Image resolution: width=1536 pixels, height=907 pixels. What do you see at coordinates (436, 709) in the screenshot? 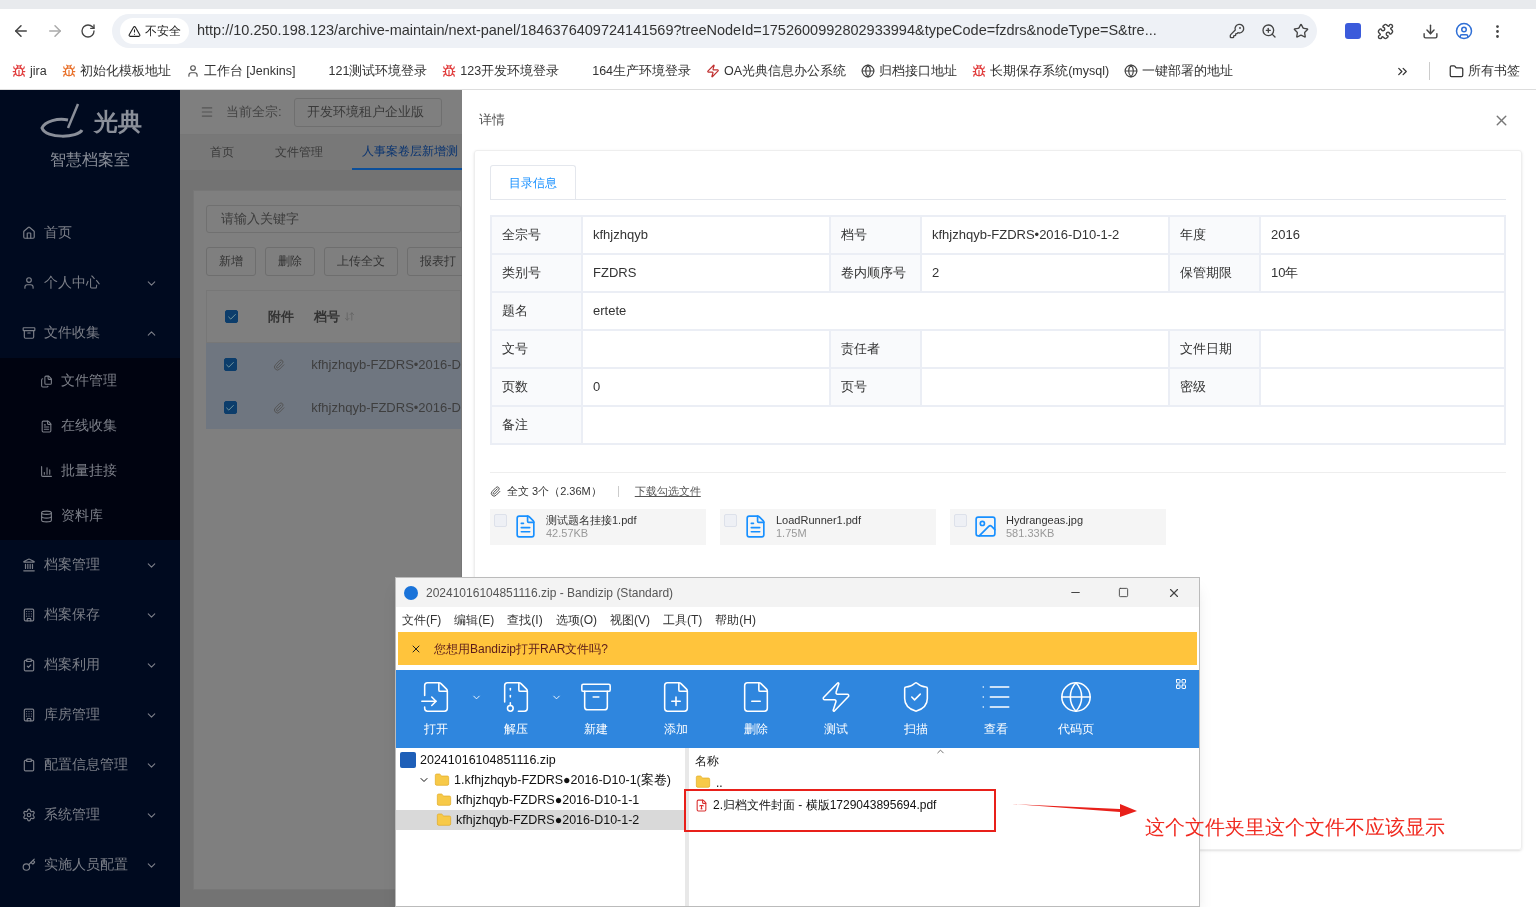
I see `ribbon-button: 打开` at bounding box center [436, 709].